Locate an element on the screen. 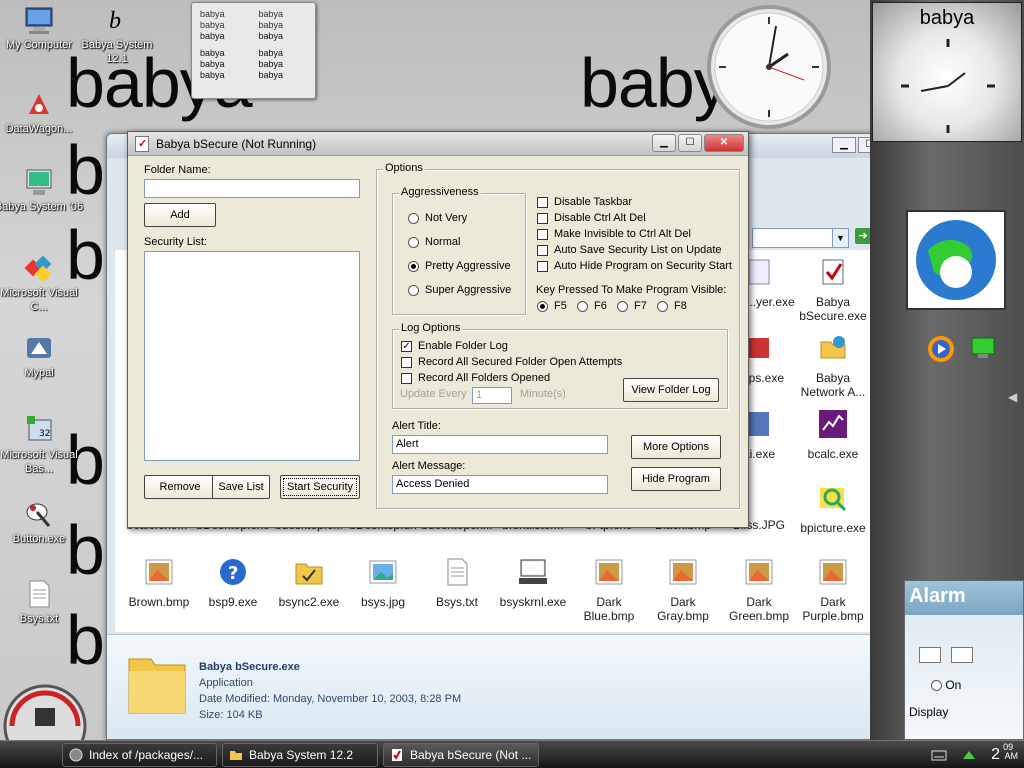  file-item-bpicture: bpicture.exe is located at coordinates (833, 508).